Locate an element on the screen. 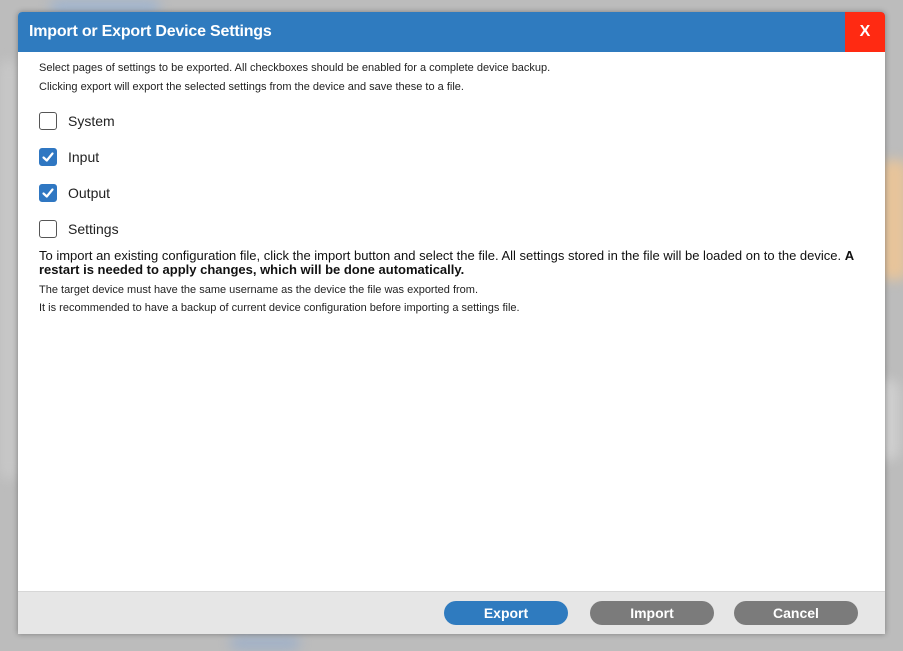  close-button: X is located at coordinates (865, 32).